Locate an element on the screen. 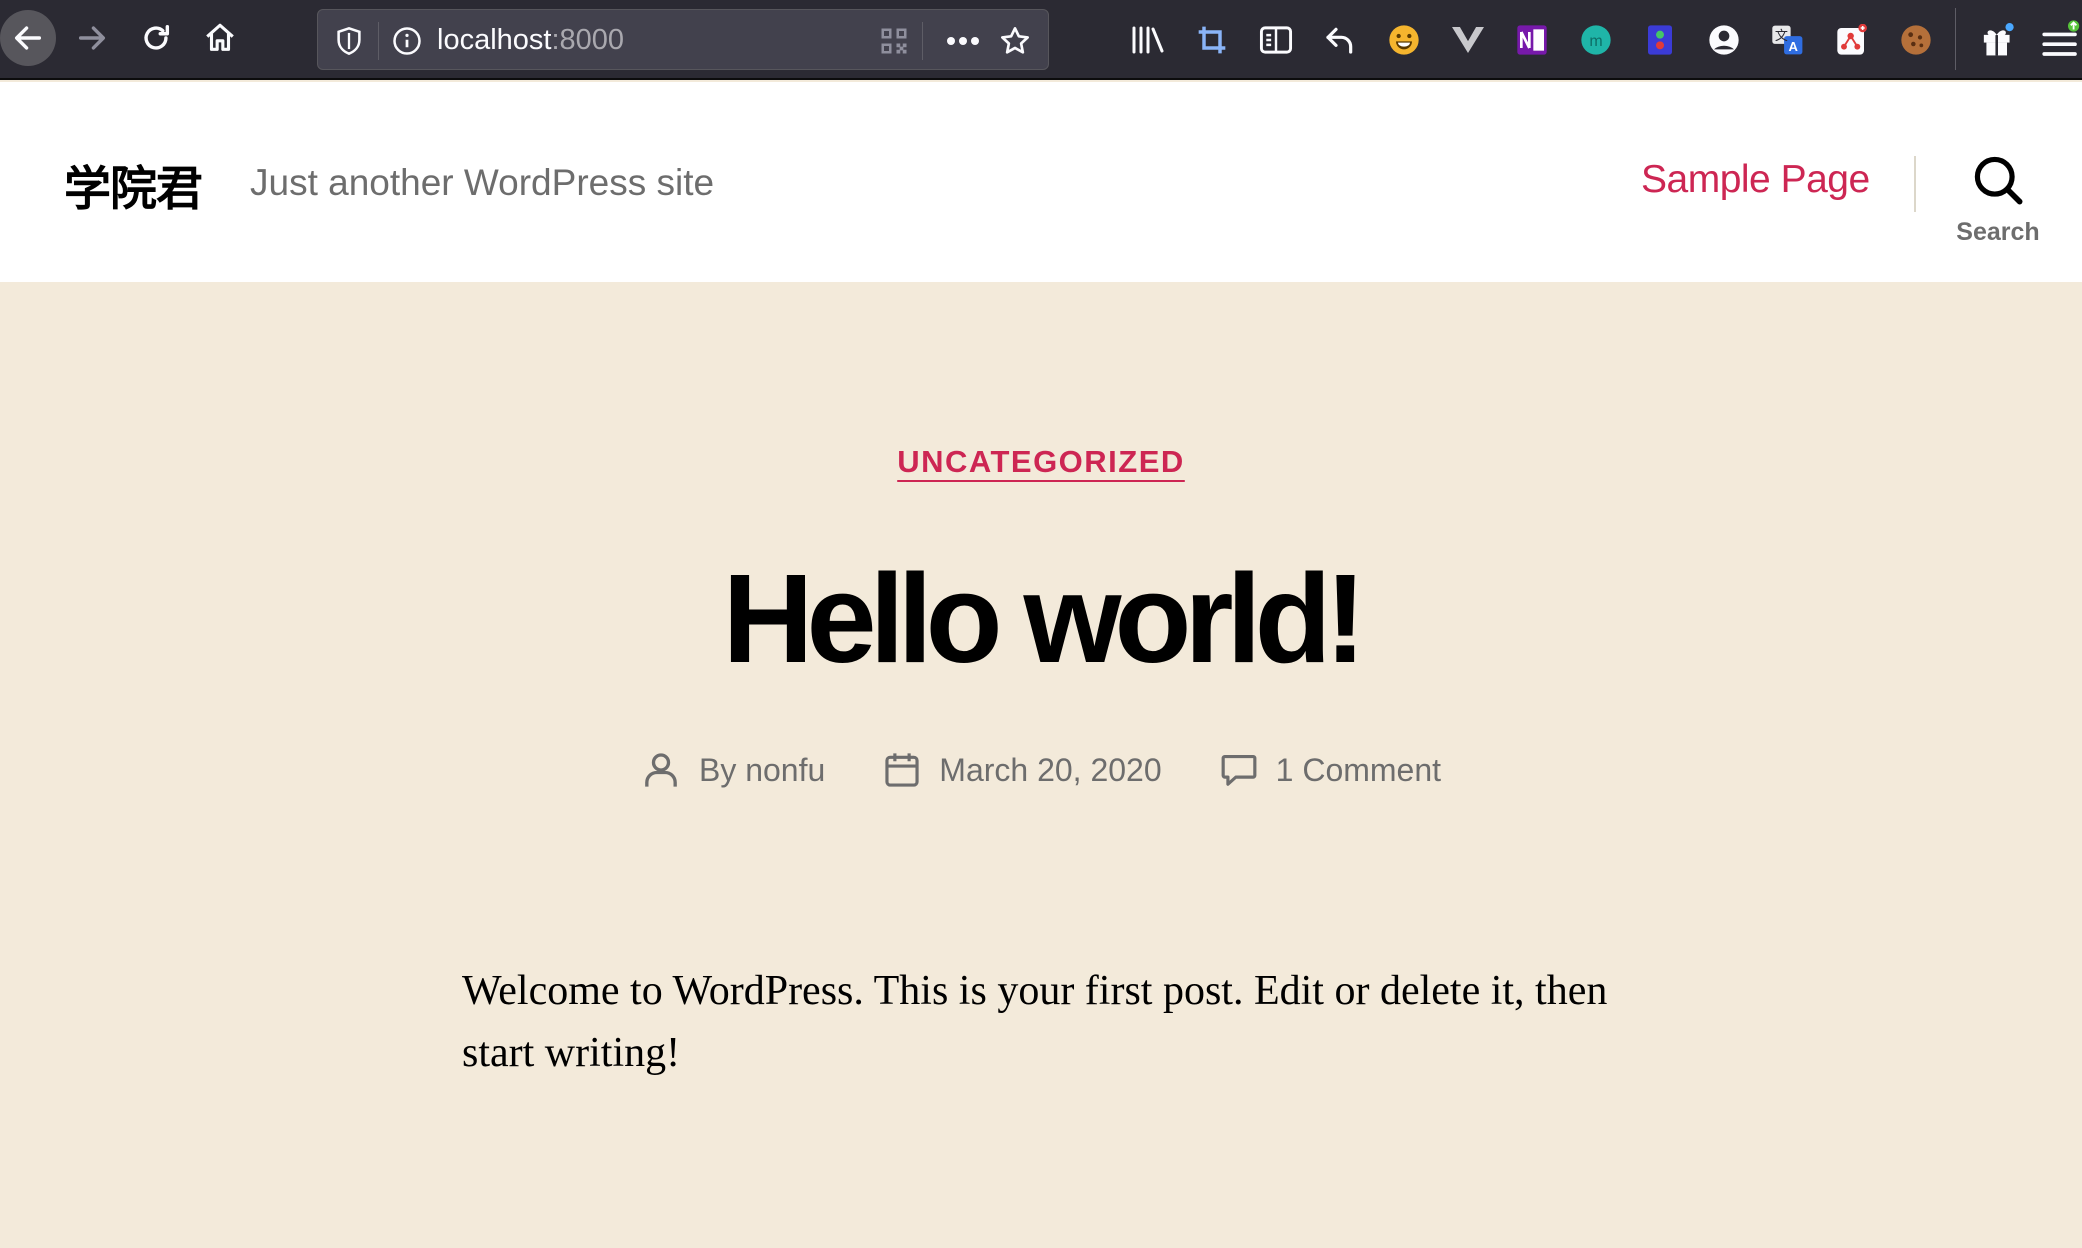 The width and height of the screenshot is (2082, 1248). post-date: March 20, 2020 is located at coordinates (1022, 770).